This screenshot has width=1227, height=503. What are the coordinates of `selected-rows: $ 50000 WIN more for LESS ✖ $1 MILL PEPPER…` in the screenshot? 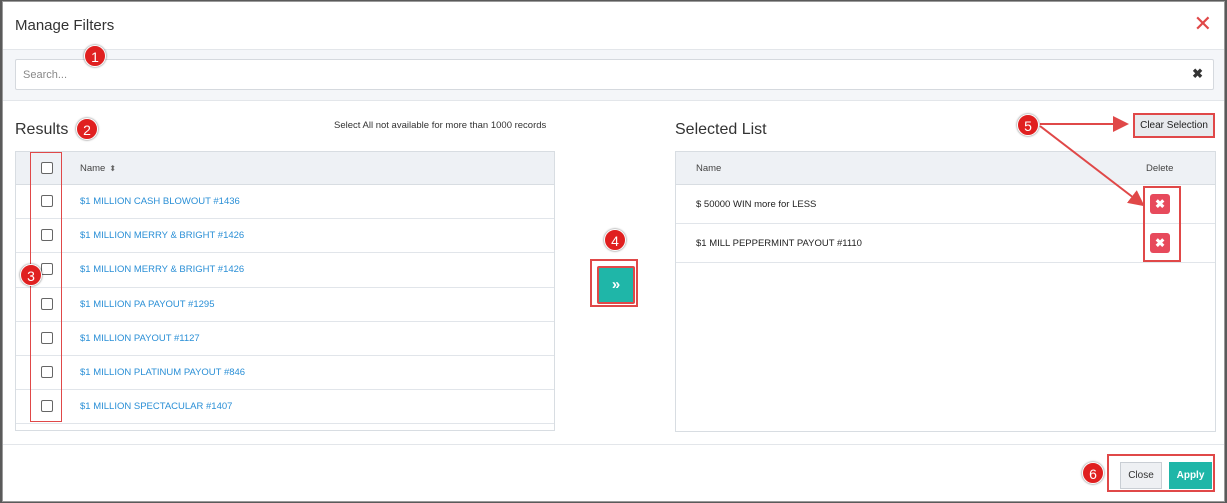 It's located at (945, 224).